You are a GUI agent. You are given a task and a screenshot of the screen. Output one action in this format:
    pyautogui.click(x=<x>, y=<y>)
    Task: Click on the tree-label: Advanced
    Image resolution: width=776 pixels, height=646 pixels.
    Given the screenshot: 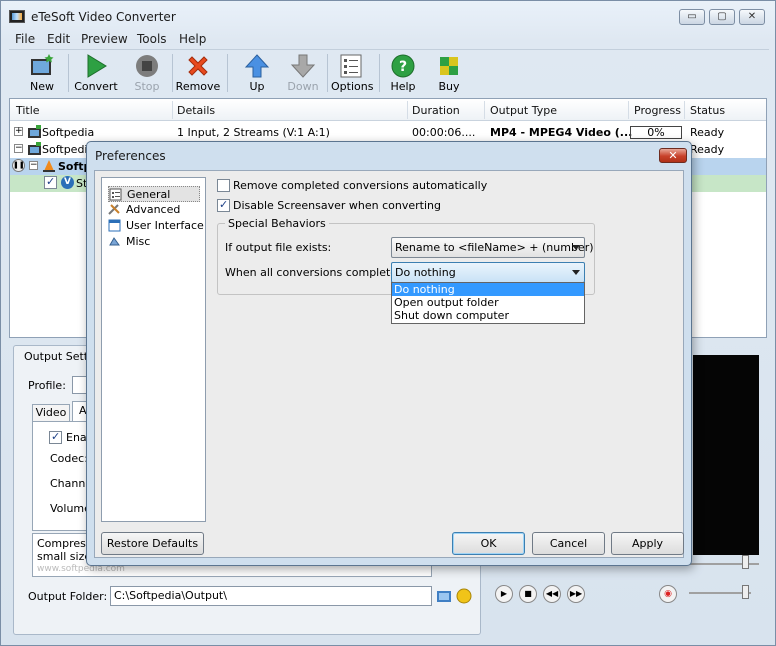 What is the action you would take?
    pyautogui.click(x=153, y=209)
    